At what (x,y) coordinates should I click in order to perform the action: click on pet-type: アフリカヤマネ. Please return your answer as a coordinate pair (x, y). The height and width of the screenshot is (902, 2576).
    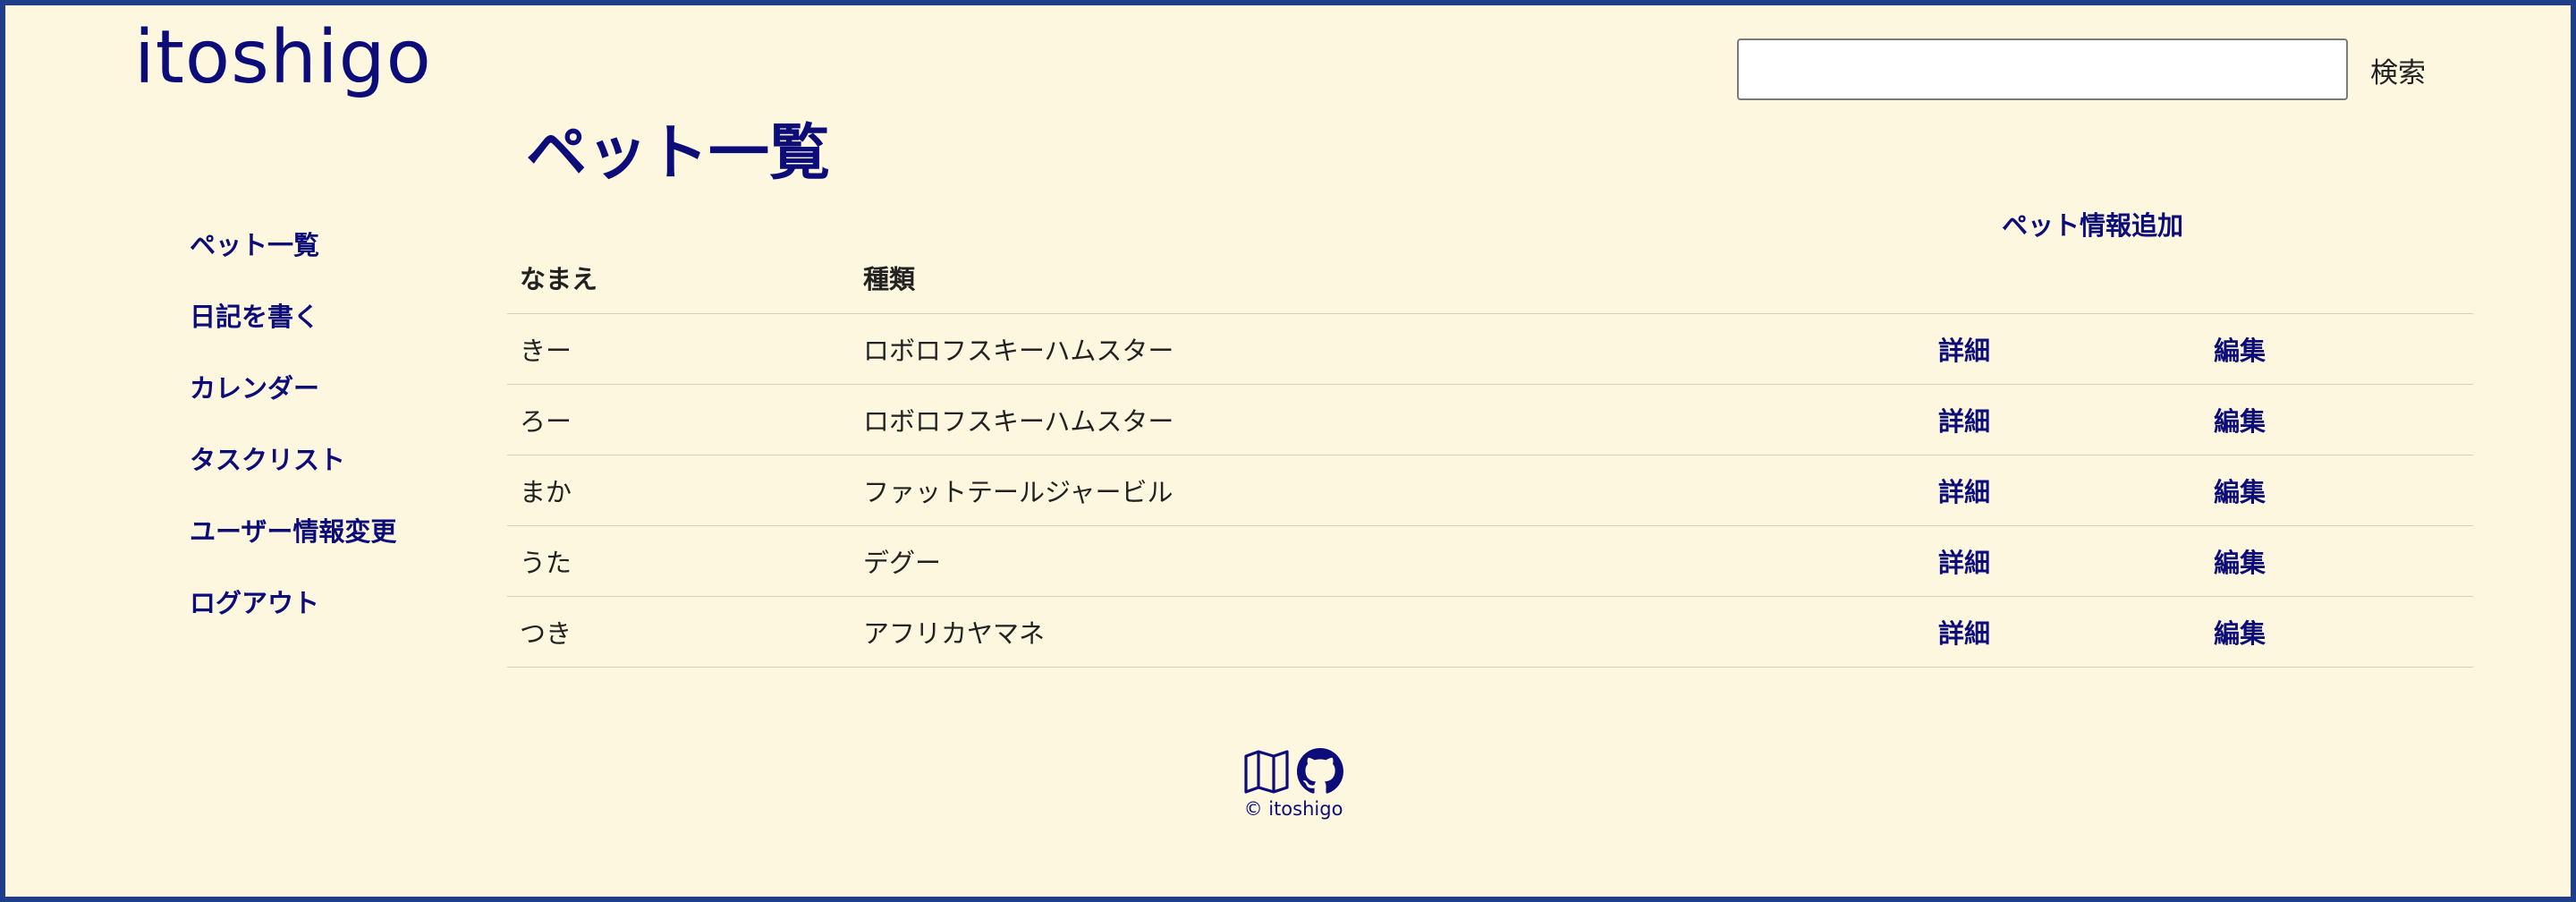
    Looking at the image, I should click on (1388, 632).